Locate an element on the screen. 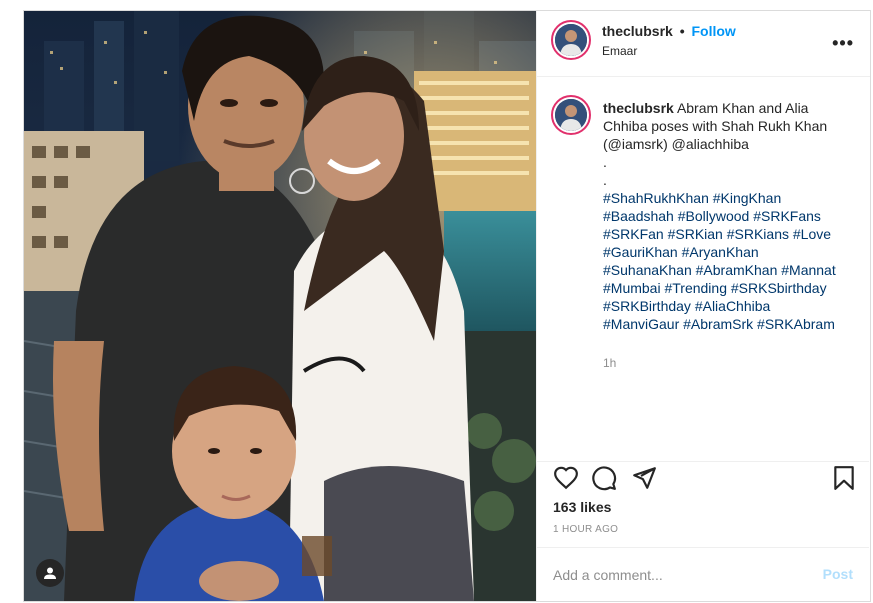 Image resolution: width=873 pixels, height=603 pixels. hashtag-line: #SuhanaKhan #AbramKhan #Mannat is located at coordinates (719, 270).